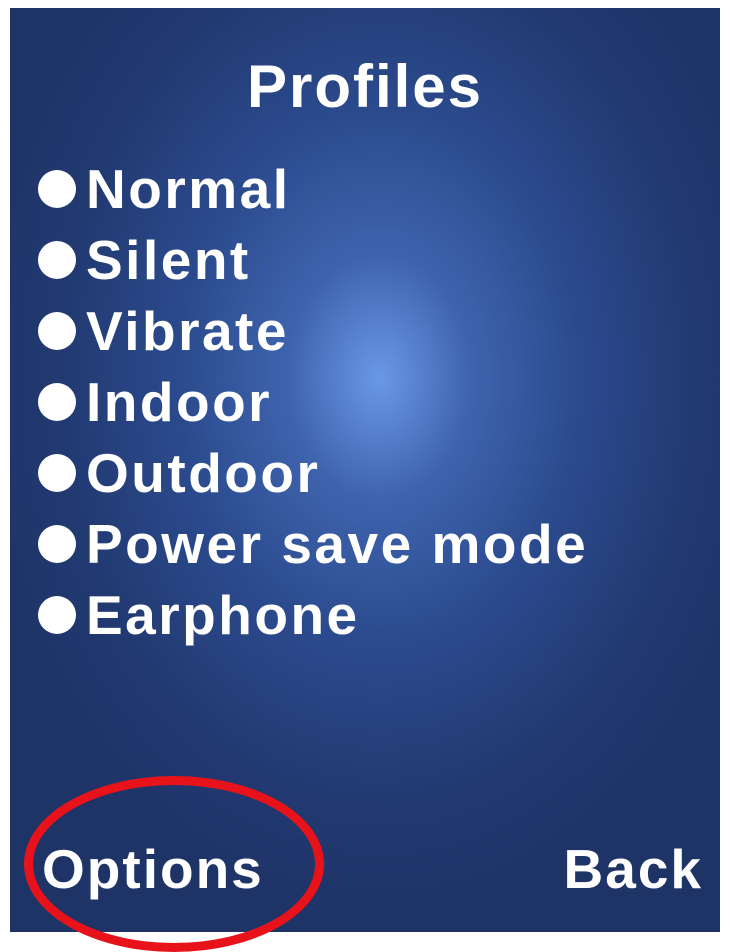  I want to click on menu-item-earphone: Earphone, so click(313, 614).